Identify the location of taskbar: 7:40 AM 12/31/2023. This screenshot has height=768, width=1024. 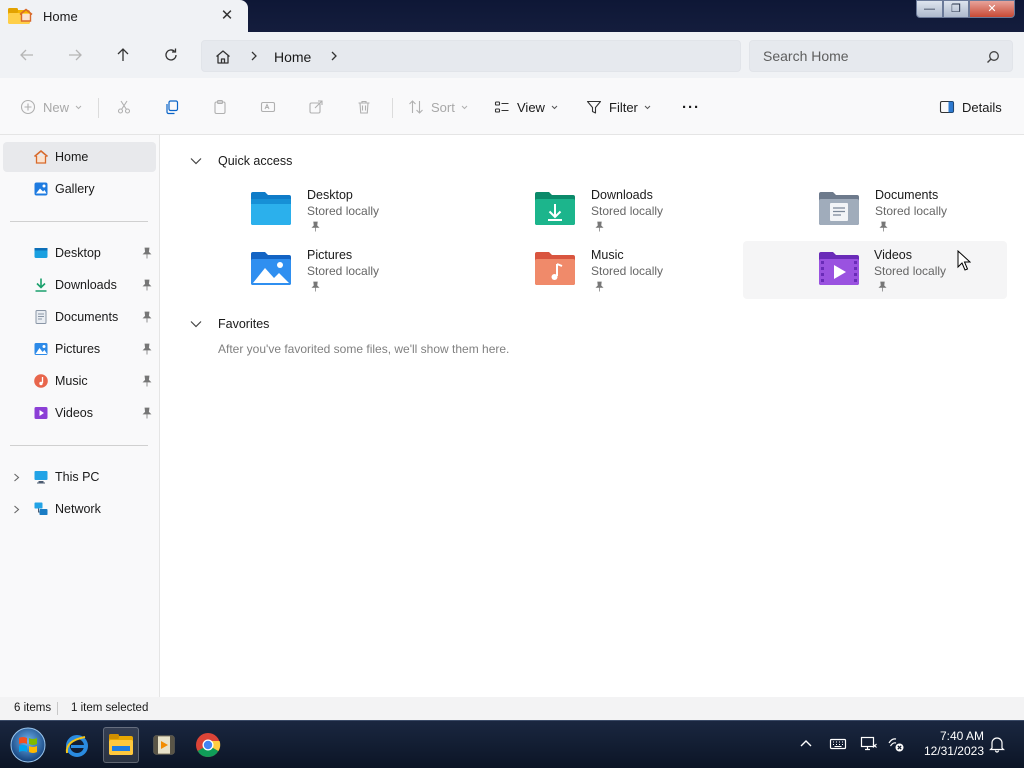
(512, 744).